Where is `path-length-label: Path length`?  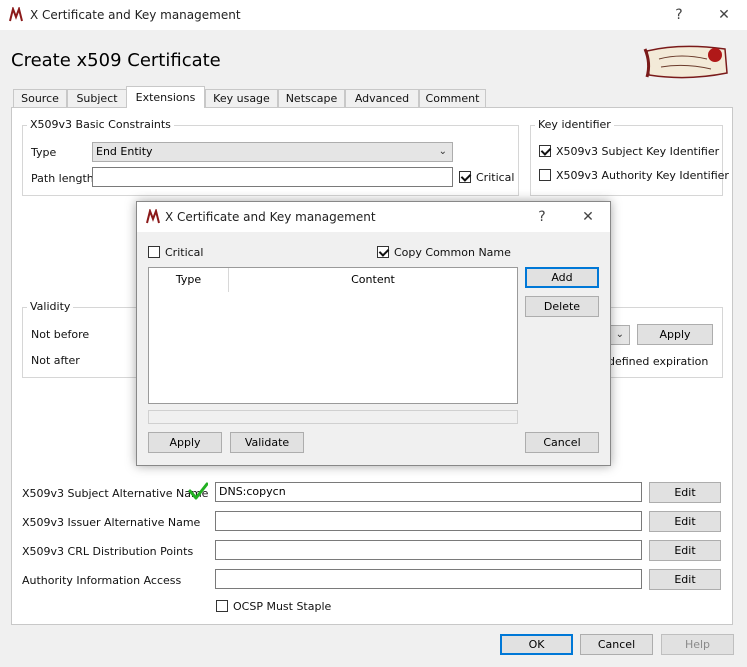 path-length-label: Path length is located at coordinates (62, 178).